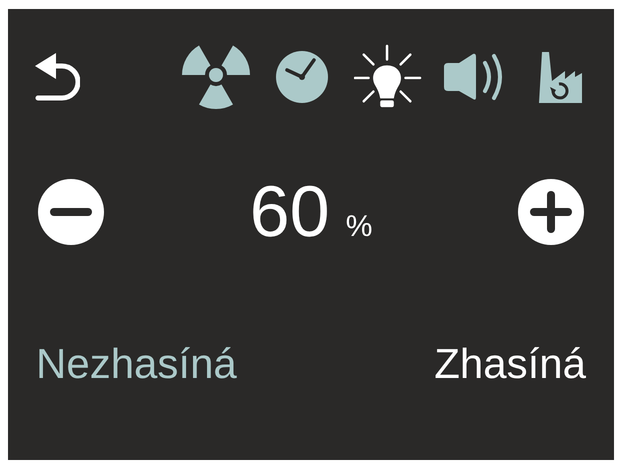 This screenshot has height=472, width=621. I want to click on mode-tab, so click(216, 76).